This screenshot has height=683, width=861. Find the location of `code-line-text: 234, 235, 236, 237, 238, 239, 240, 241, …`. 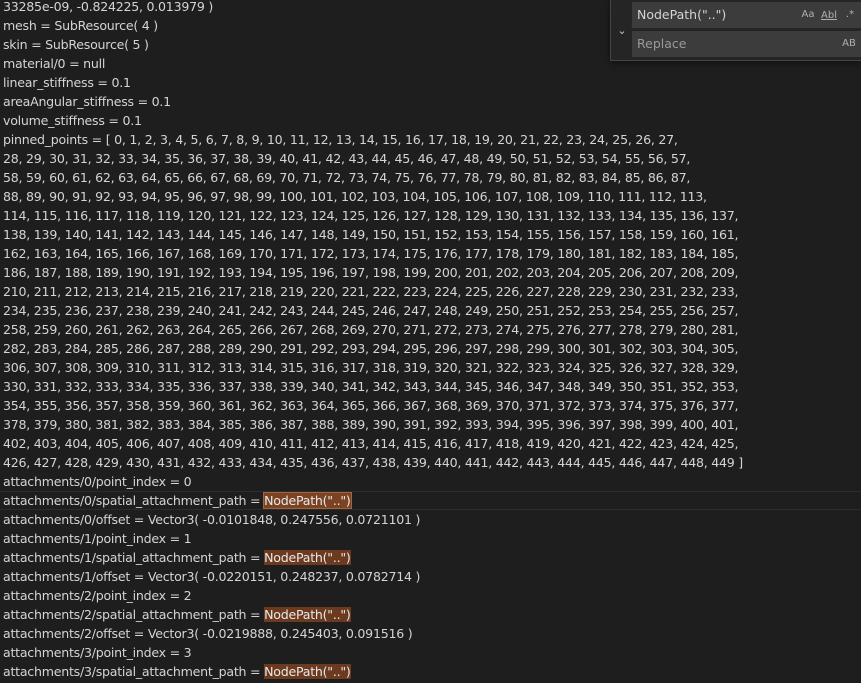

code-line-text: 234, 235, 236, 237, 238, 239, 240, 241, … is located at coordinates (371, 310).